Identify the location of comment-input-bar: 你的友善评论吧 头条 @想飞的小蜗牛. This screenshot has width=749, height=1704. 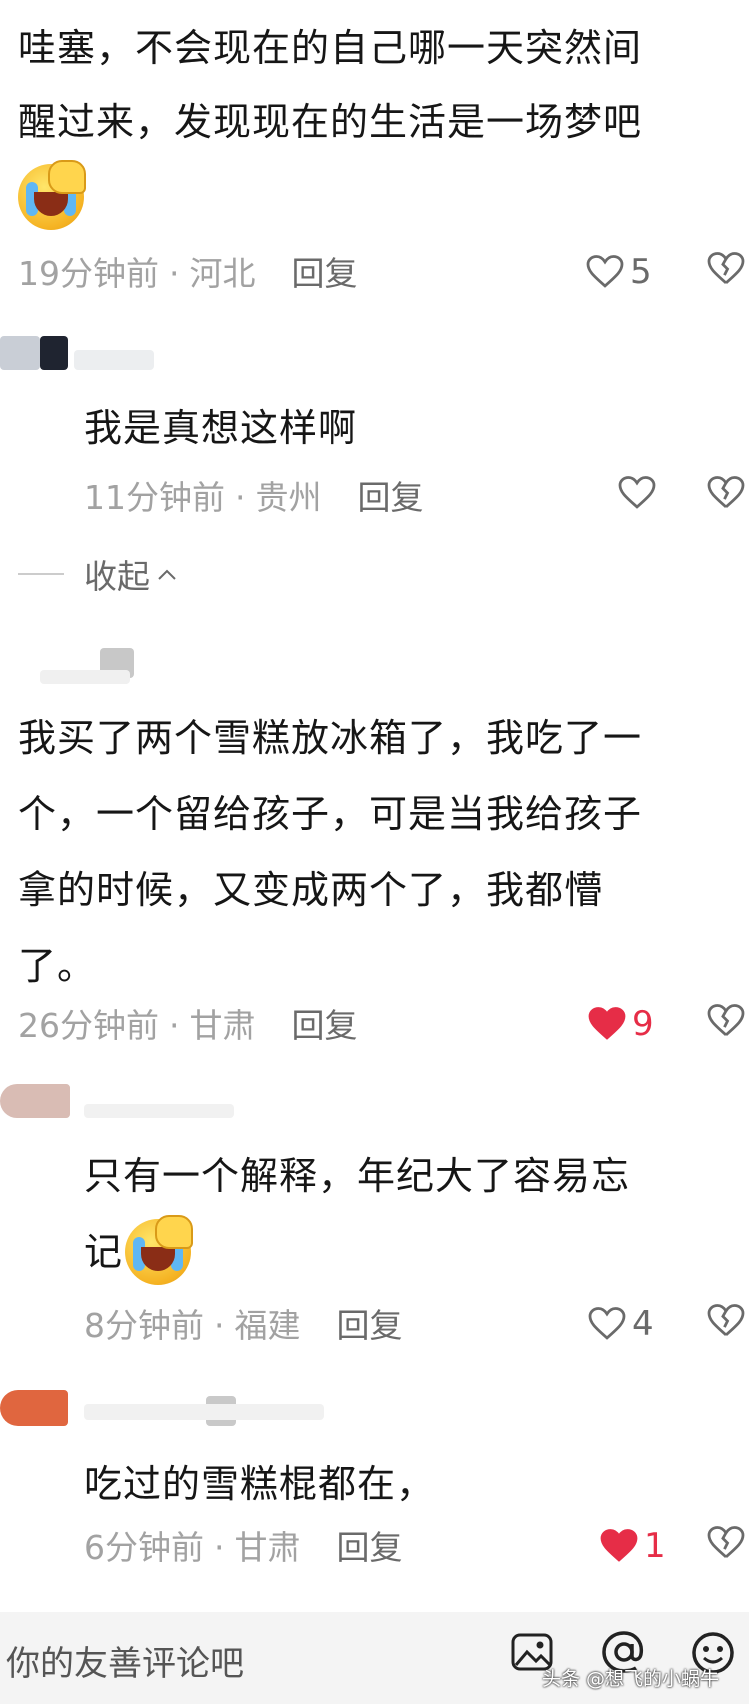
(374, 1658).